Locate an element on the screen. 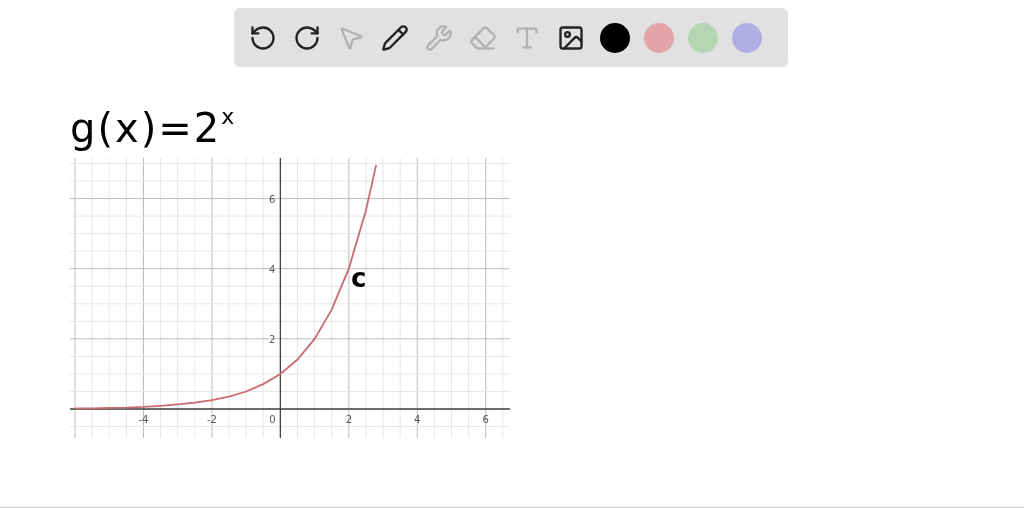 The image size is (1024, 508). redo-icon is located at coordinates (307, 37).